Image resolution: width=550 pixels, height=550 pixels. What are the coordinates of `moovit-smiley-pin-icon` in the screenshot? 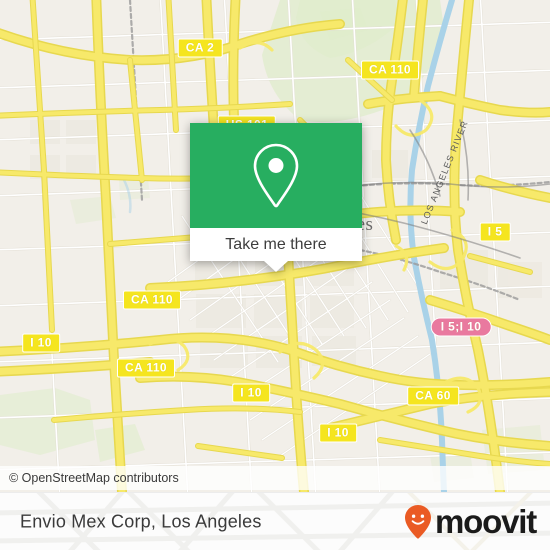 It's located at (418, 521).